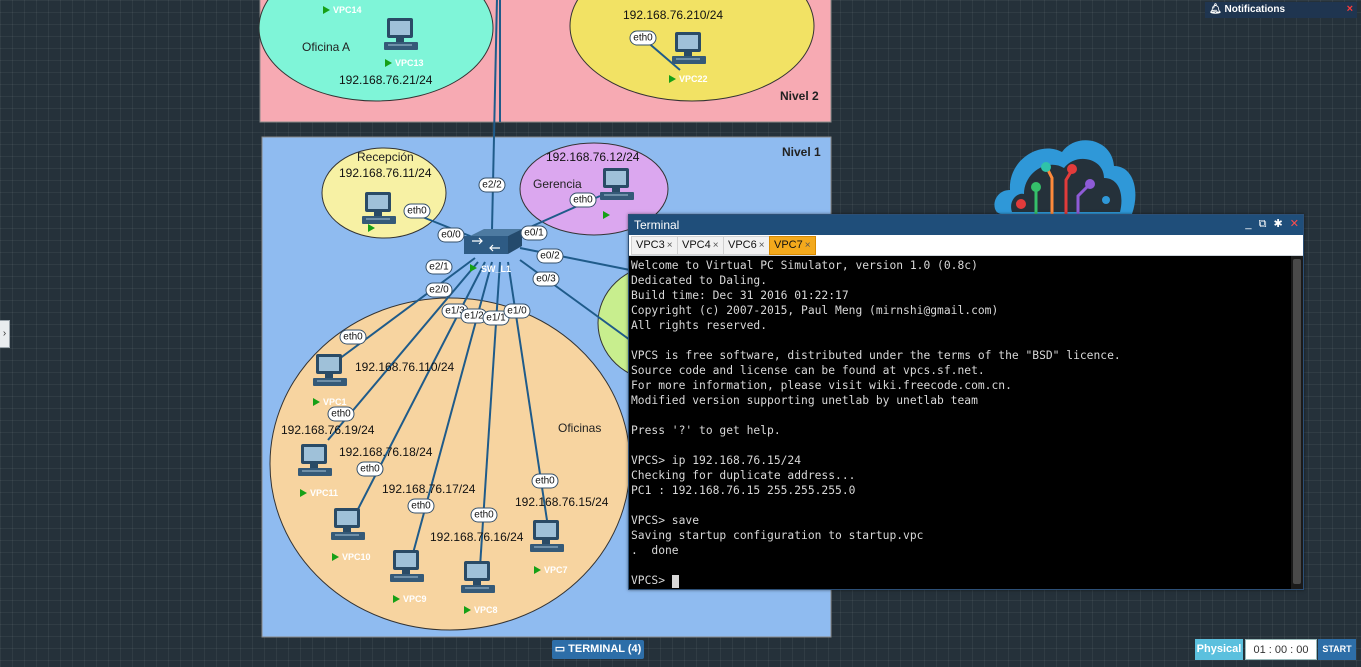  I want to click on port-e2-0: e2/0, so click(439, 290).